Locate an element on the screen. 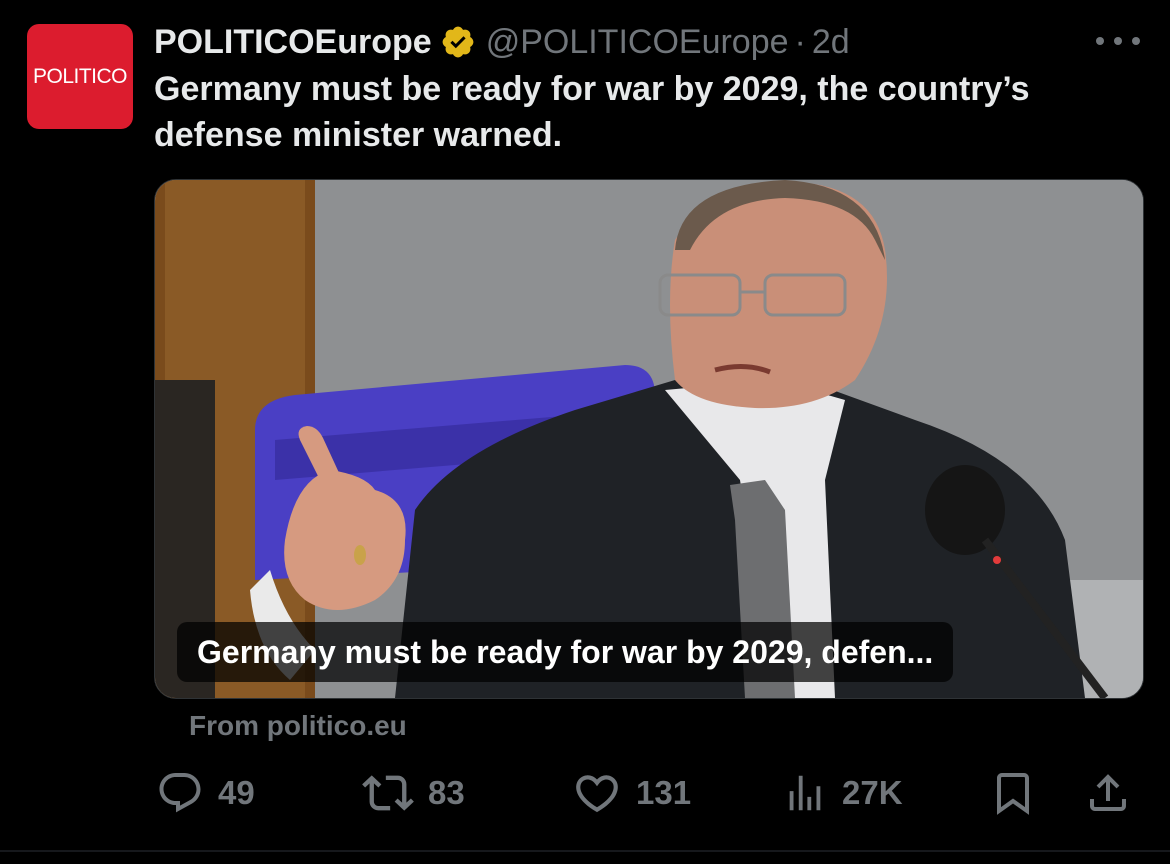 This screenshot has width=1170, height=864. views-icon is located at coordinates (805, 793).